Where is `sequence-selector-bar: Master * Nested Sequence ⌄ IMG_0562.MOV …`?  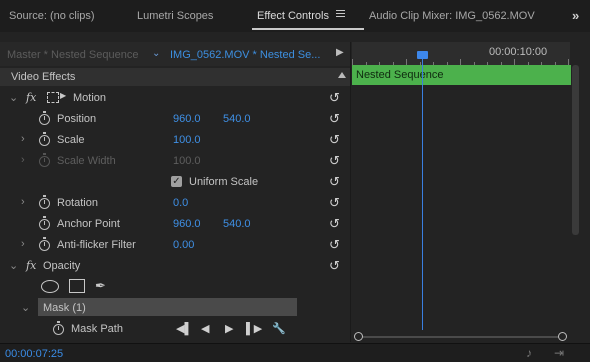
sequence-selector-bar: Master * Nested Sequence ⌄ IMG_0562.MOV … is located at coordinates (175, 54).